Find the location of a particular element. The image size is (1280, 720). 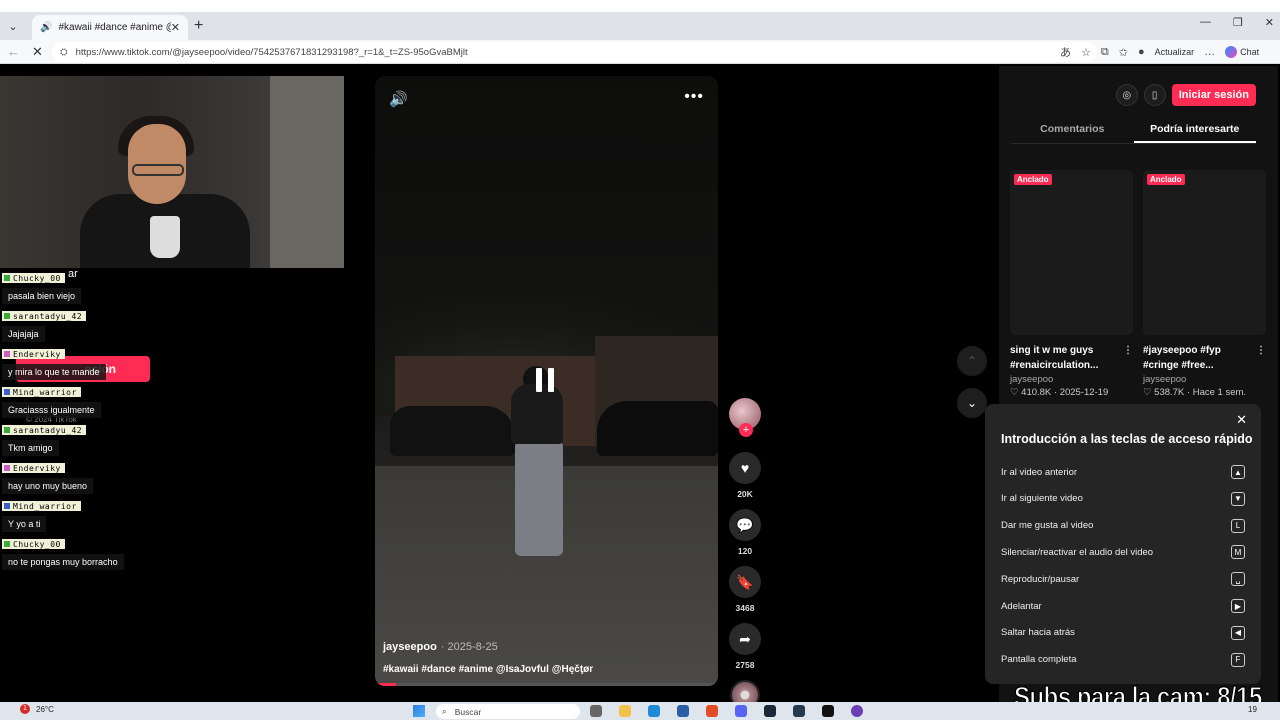

more-options-icon: ••• is located at coordinates (694, 97).